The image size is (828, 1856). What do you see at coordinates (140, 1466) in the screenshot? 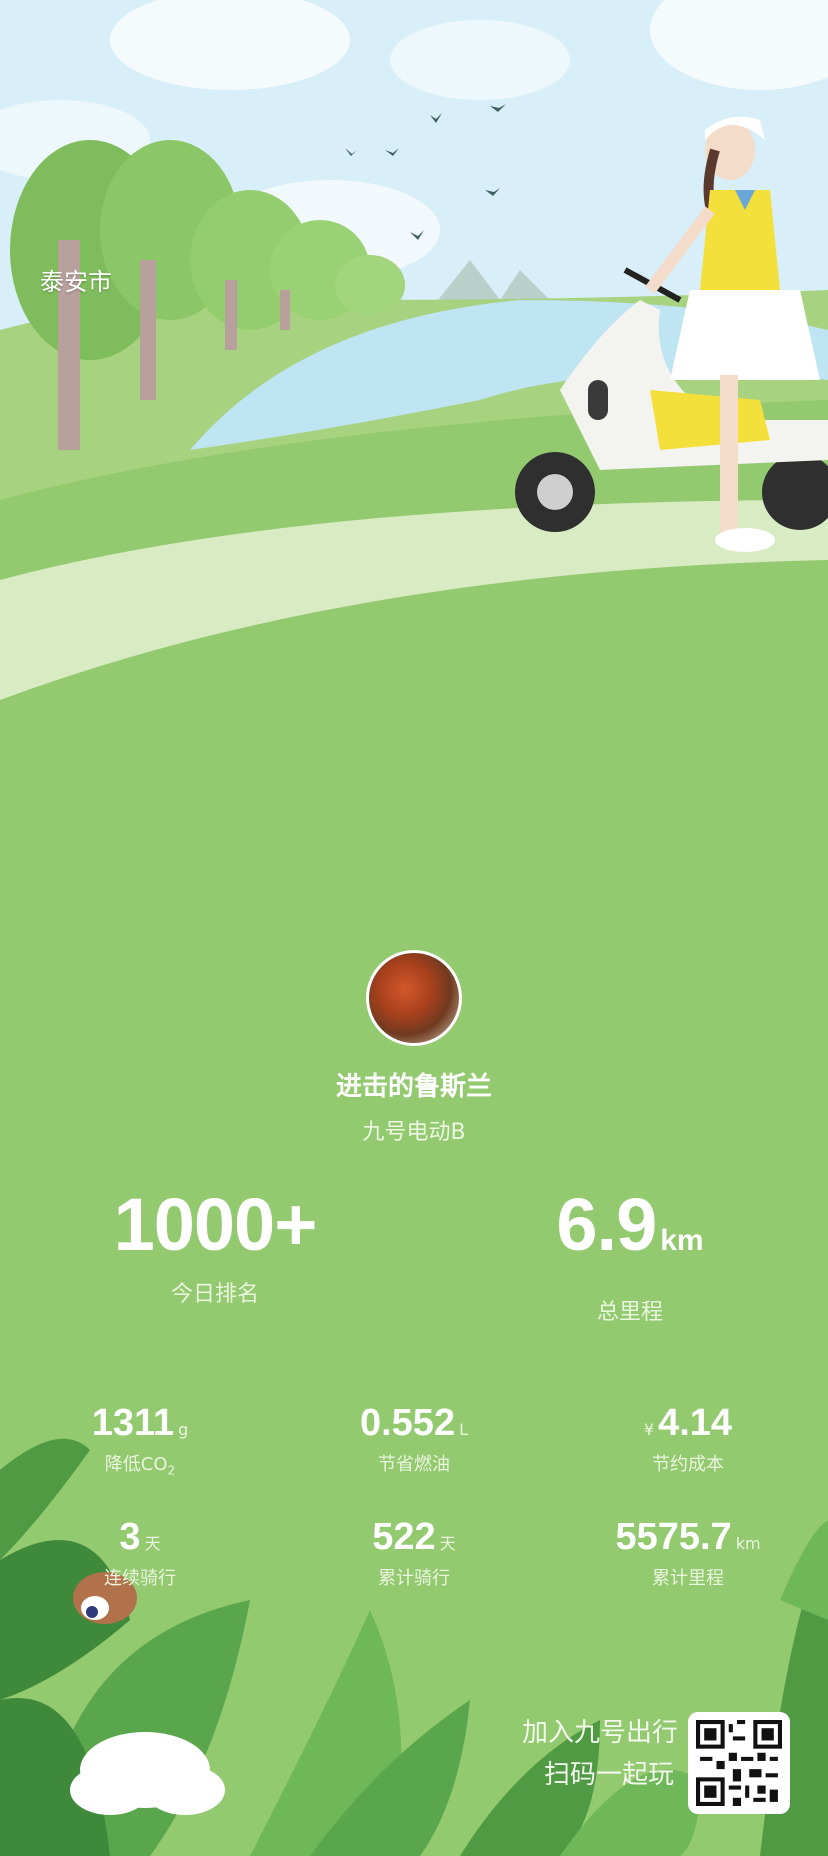
I see `co2-label: 降低CO2` at bounding box center [140, 1466].